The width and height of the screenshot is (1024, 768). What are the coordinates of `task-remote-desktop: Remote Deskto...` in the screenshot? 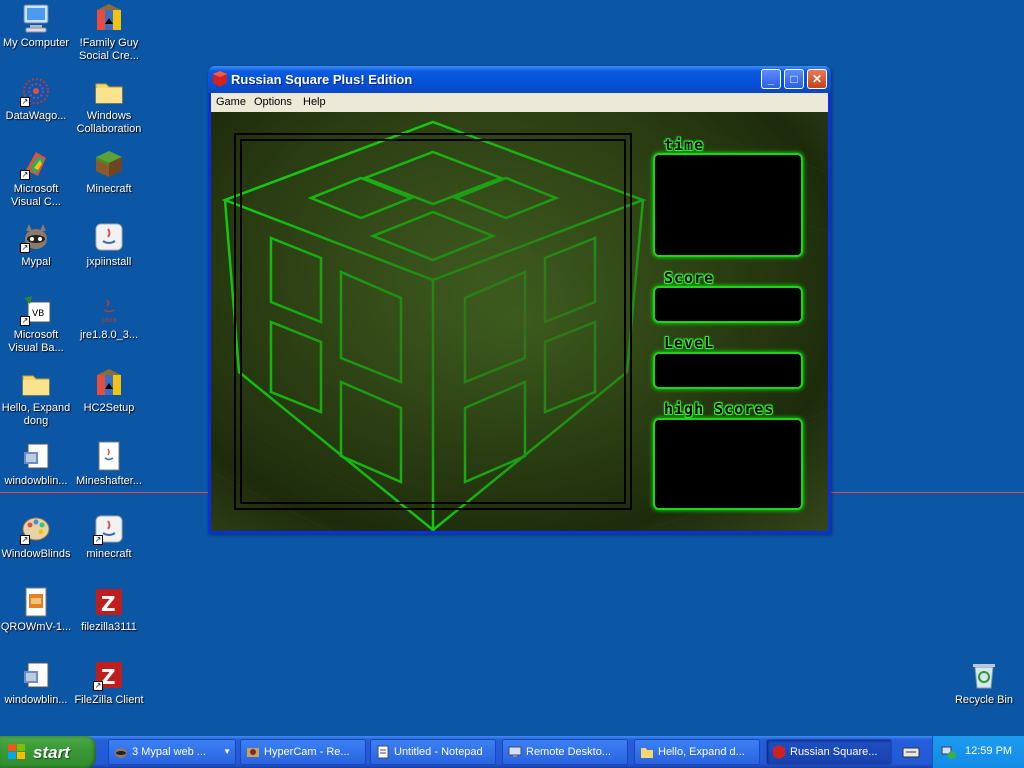 It's located at (565, 752).